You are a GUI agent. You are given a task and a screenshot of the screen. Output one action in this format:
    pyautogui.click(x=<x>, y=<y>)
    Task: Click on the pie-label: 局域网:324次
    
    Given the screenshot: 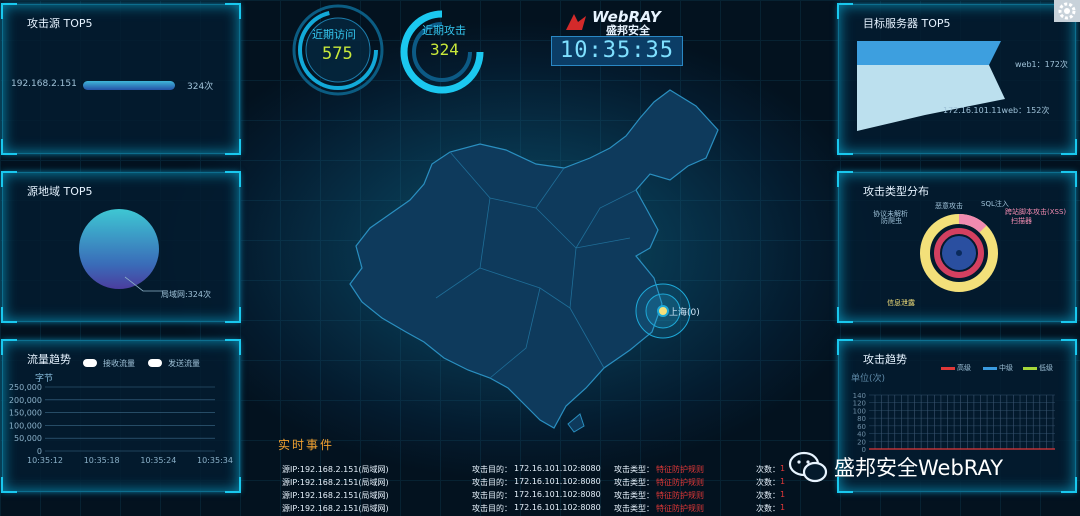 What is the action you would take?
    pyautogui.click(x=186, y=294)
    